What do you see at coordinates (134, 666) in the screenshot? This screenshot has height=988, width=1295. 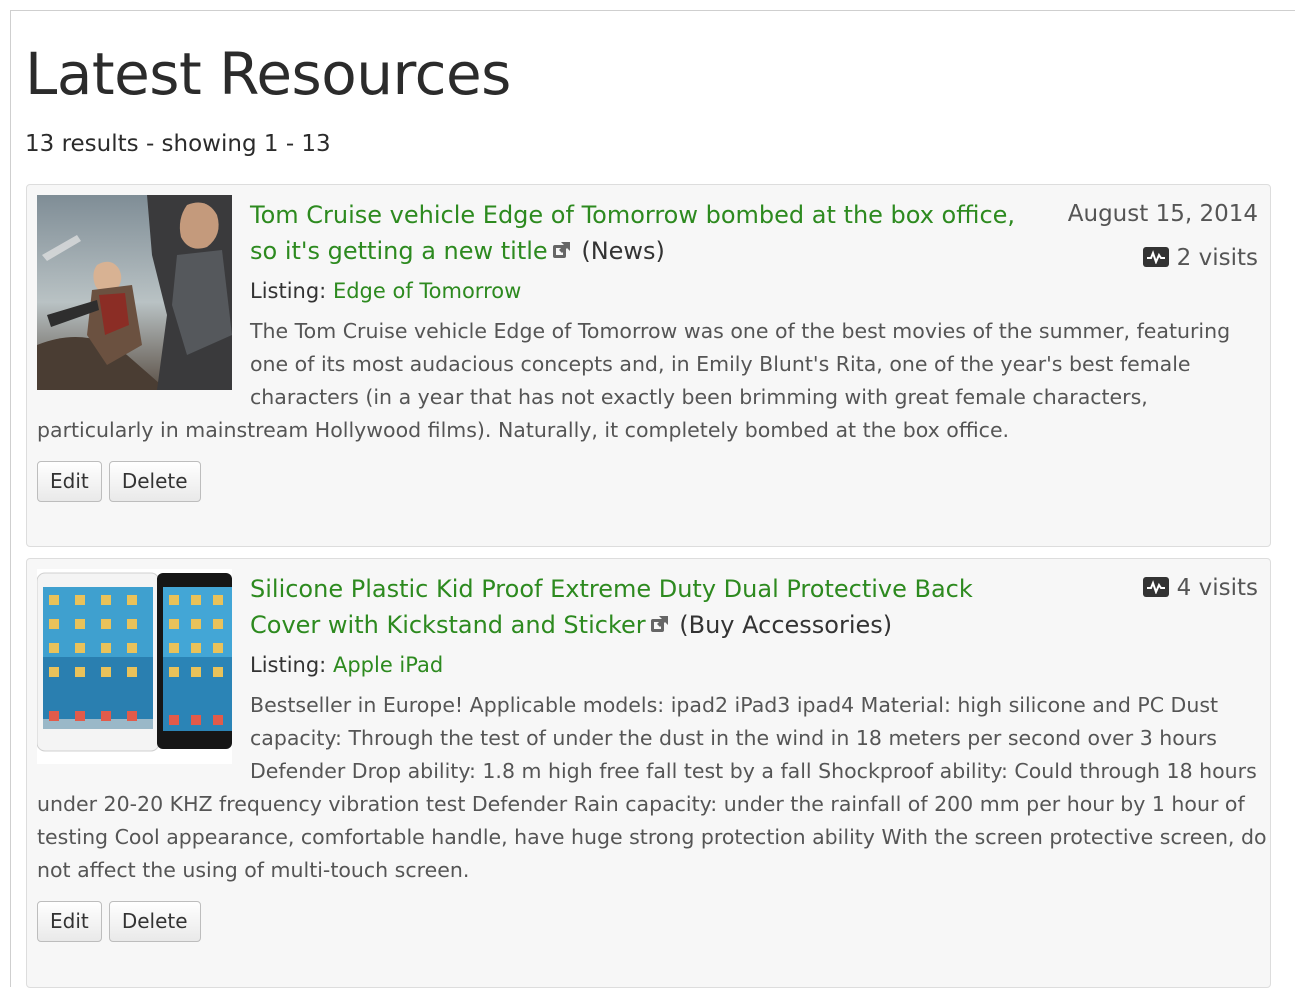 I see `ipad-product-image` at bounding box center [134, 666].